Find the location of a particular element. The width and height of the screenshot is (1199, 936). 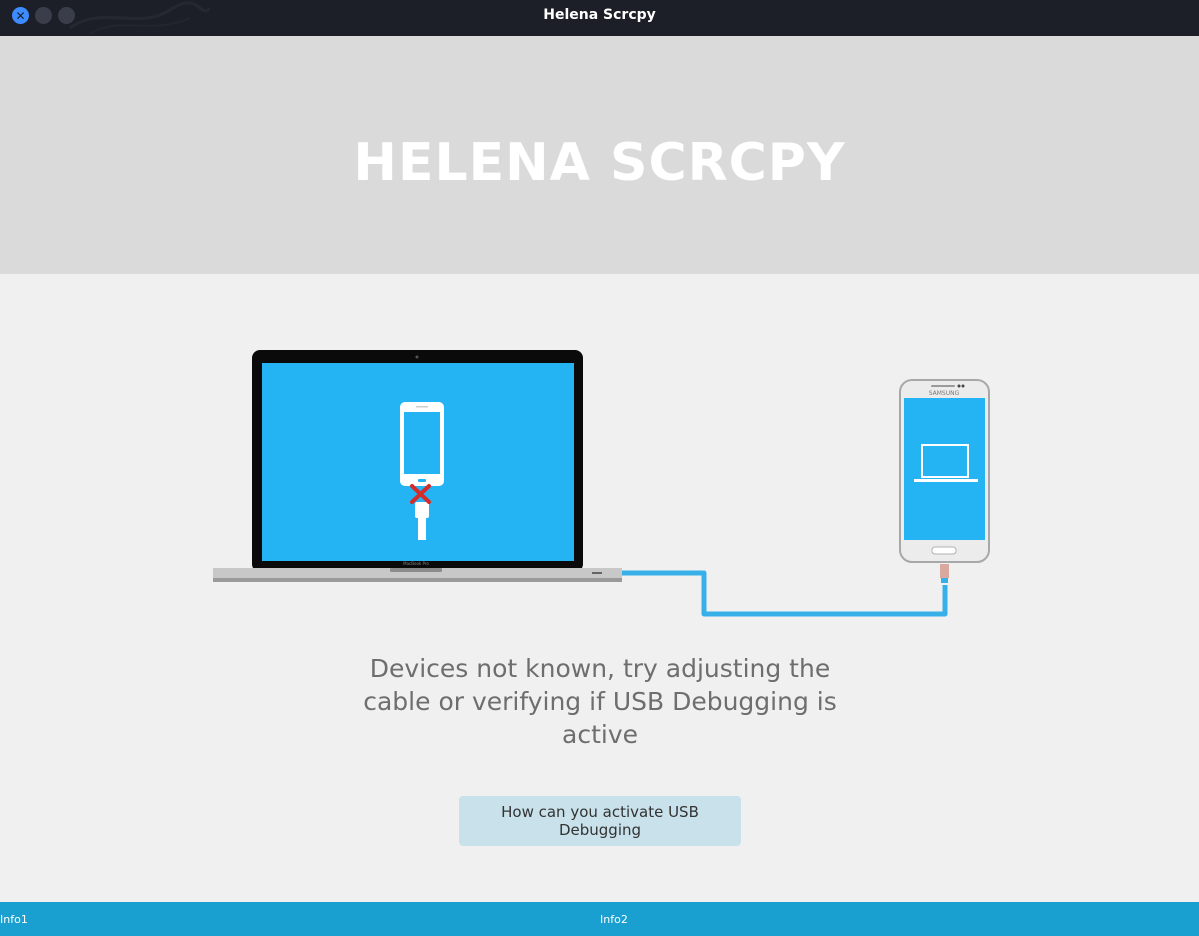

window-title: Helena Scrcpy is located at coordinates (599, 15).